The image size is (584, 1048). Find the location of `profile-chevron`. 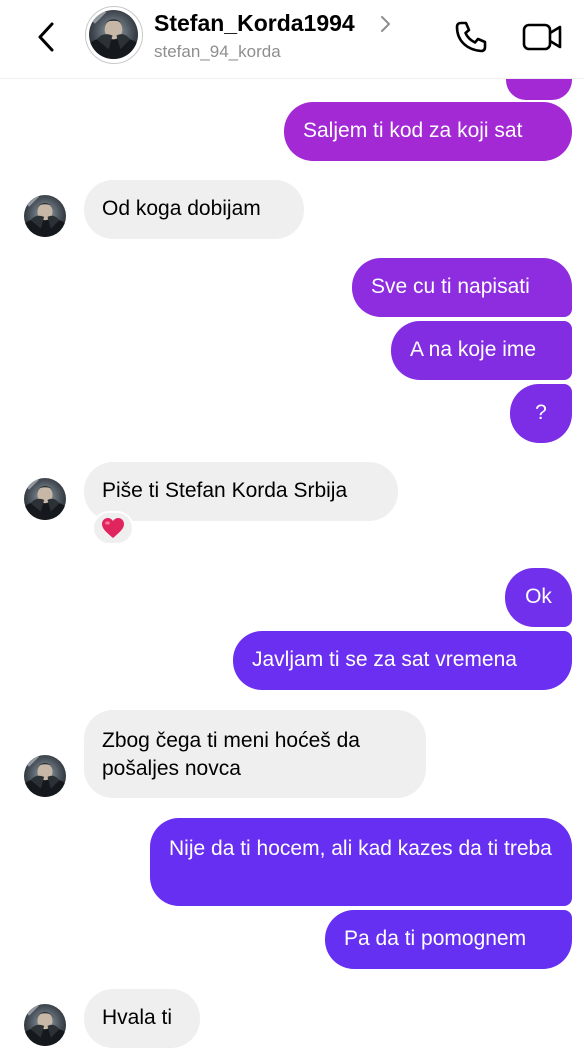

profile-chevron is located at coordinates (385, 24).